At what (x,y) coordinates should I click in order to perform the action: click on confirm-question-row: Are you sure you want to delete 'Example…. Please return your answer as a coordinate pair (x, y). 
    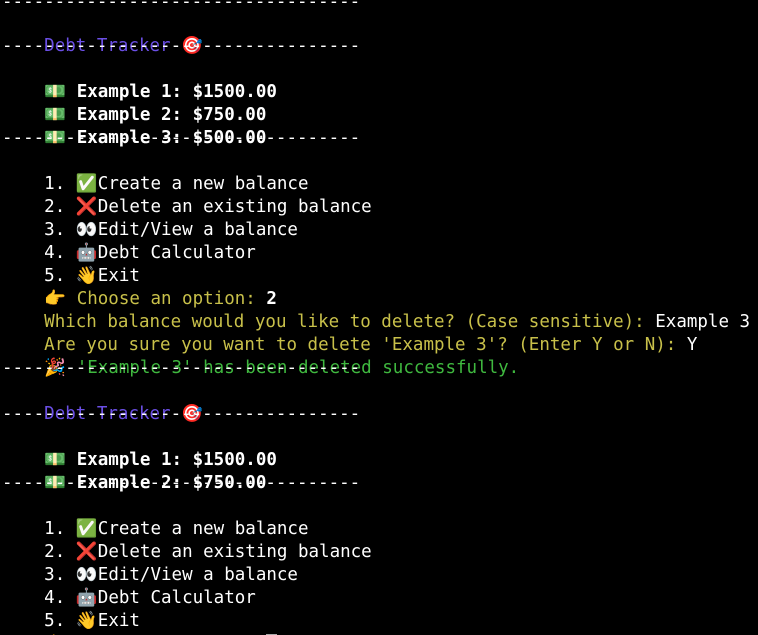
    Looking at the image, I should click on (349, 333).